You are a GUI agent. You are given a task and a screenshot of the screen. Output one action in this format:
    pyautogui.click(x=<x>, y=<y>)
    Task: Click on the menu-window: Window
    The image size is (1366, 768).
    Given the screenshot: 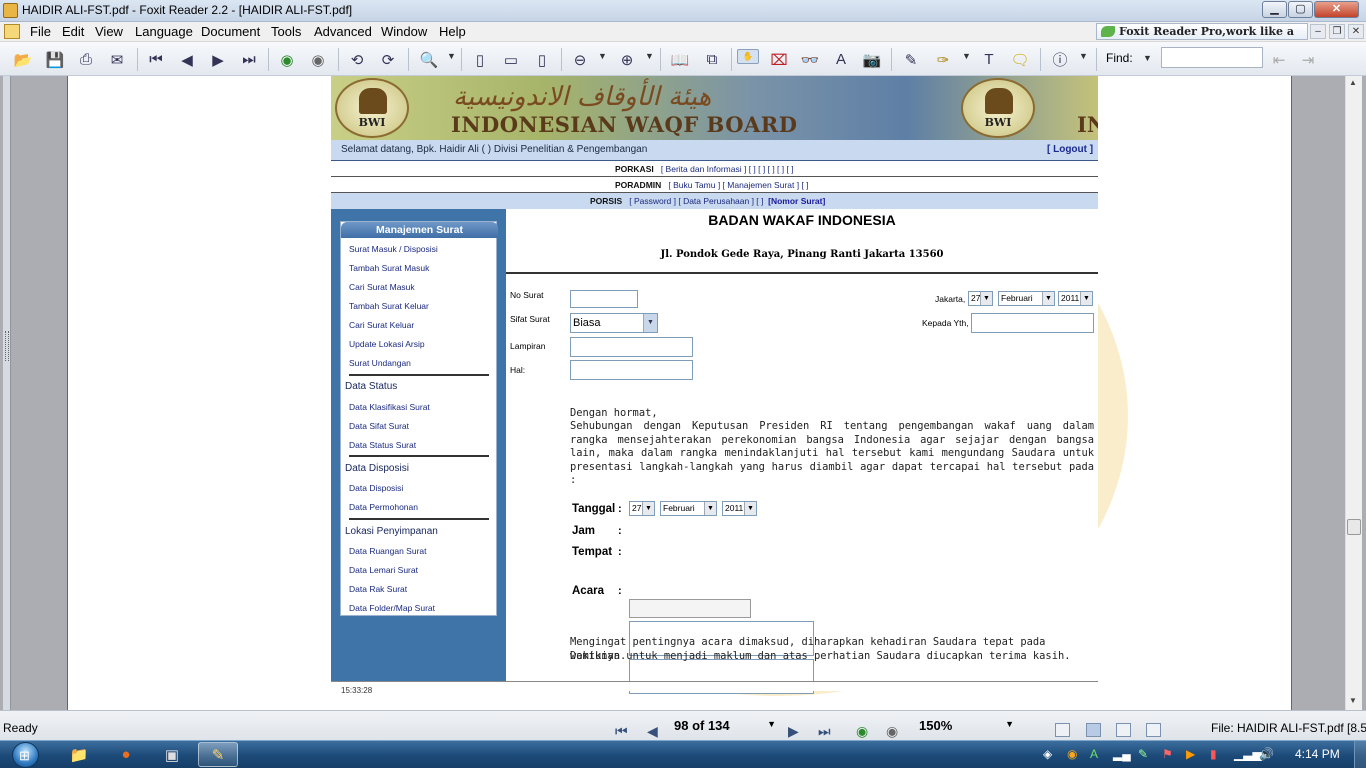 What is the action you would take?
    pyautogui.click(x=404, y=31)
    